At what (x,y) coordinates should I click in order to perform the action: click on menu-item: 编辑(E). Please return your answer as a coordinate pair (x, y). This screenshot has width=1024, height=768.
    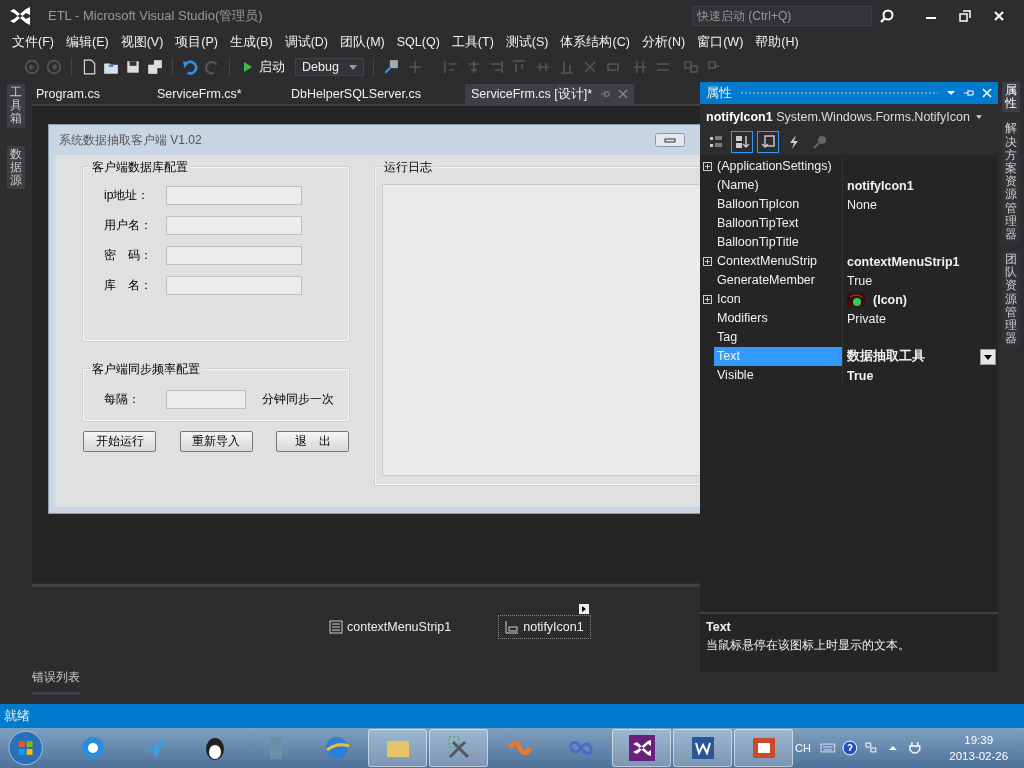
    Looking at the image, I should click on (87, 42).